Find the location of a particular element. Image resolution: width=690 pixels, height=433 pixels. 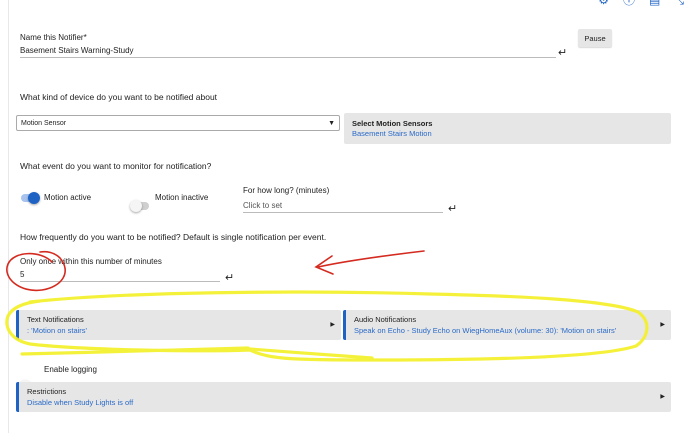

red-arrow-annotation is located at coordinates (371, 259).